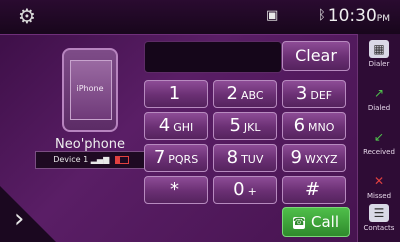 The width and height of the screenshot is (400, 242). I want to click on key-8: 8 TUV, so click(245, 158).